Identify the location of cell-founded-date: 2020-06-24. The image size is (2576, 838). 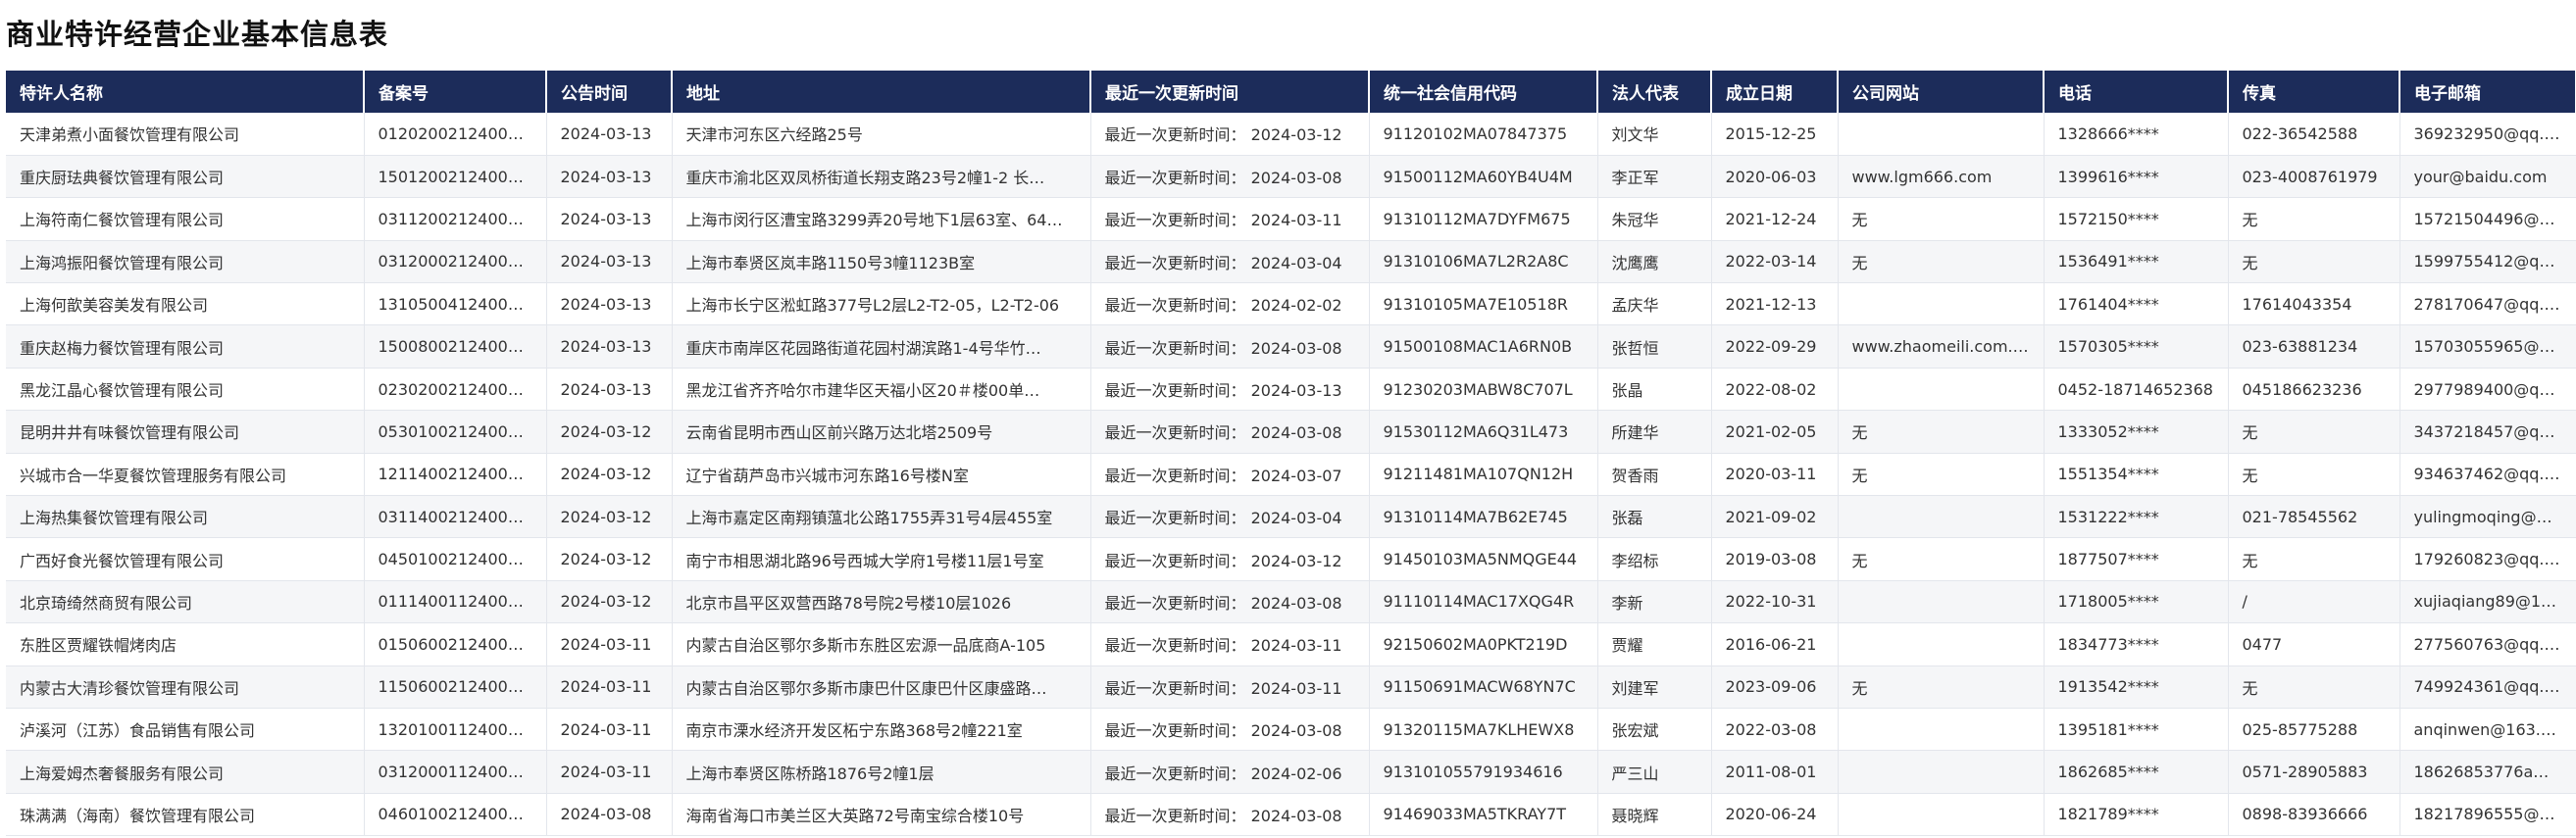
(1775, 815).